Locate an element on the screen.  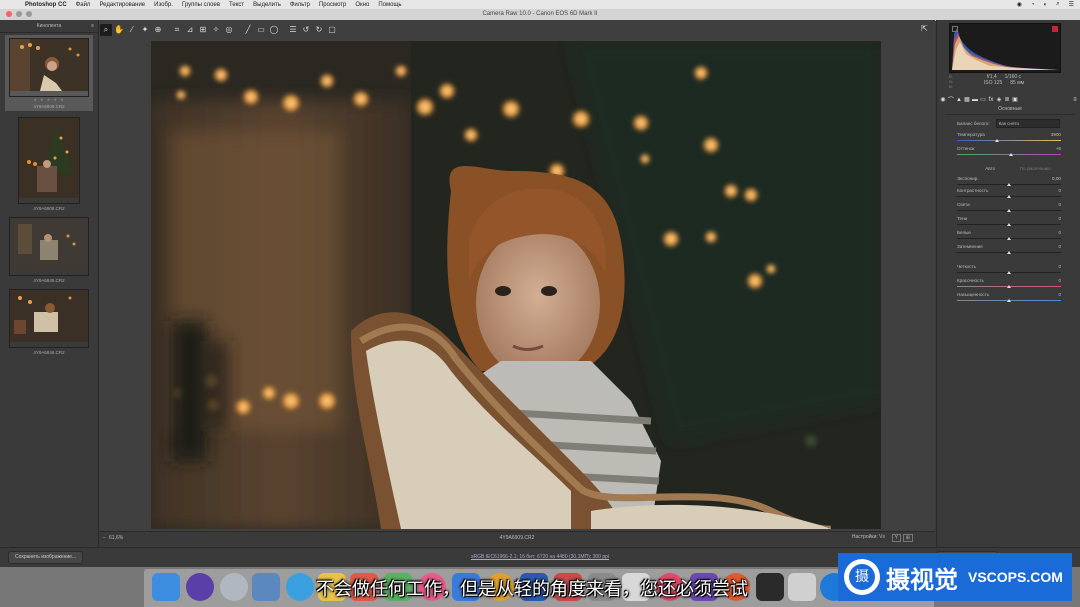
menu-app-name: Photoshop CC is located at coordinates (46, 5).